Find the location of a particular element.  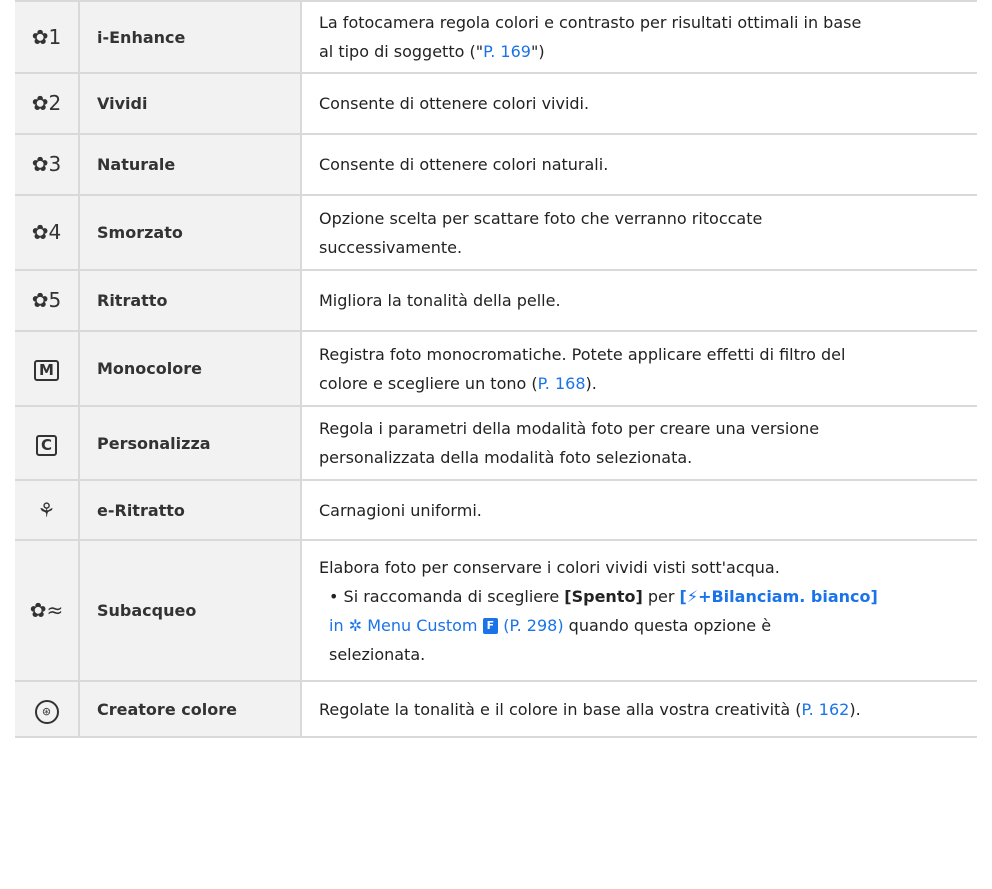

picture-mode-1-icon: ✿1 is located at coordinates (47, 37).